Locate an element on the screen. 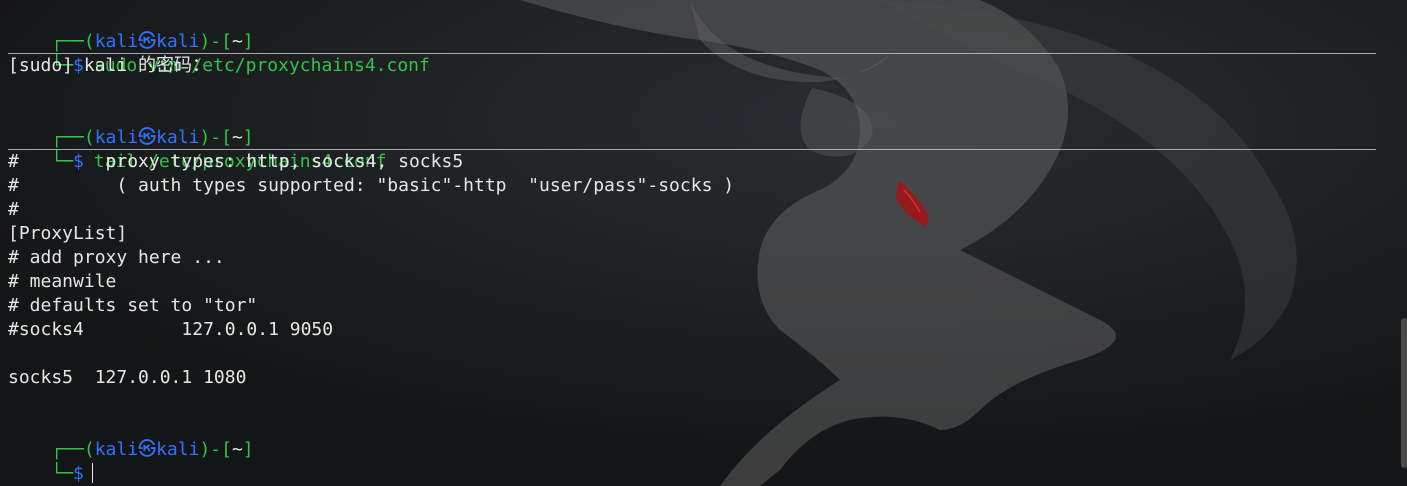 The height and width of the screenshot is (486, 1407). output-line: socks5 127.0.0.1 1080 is located at coordinates (127, 377).